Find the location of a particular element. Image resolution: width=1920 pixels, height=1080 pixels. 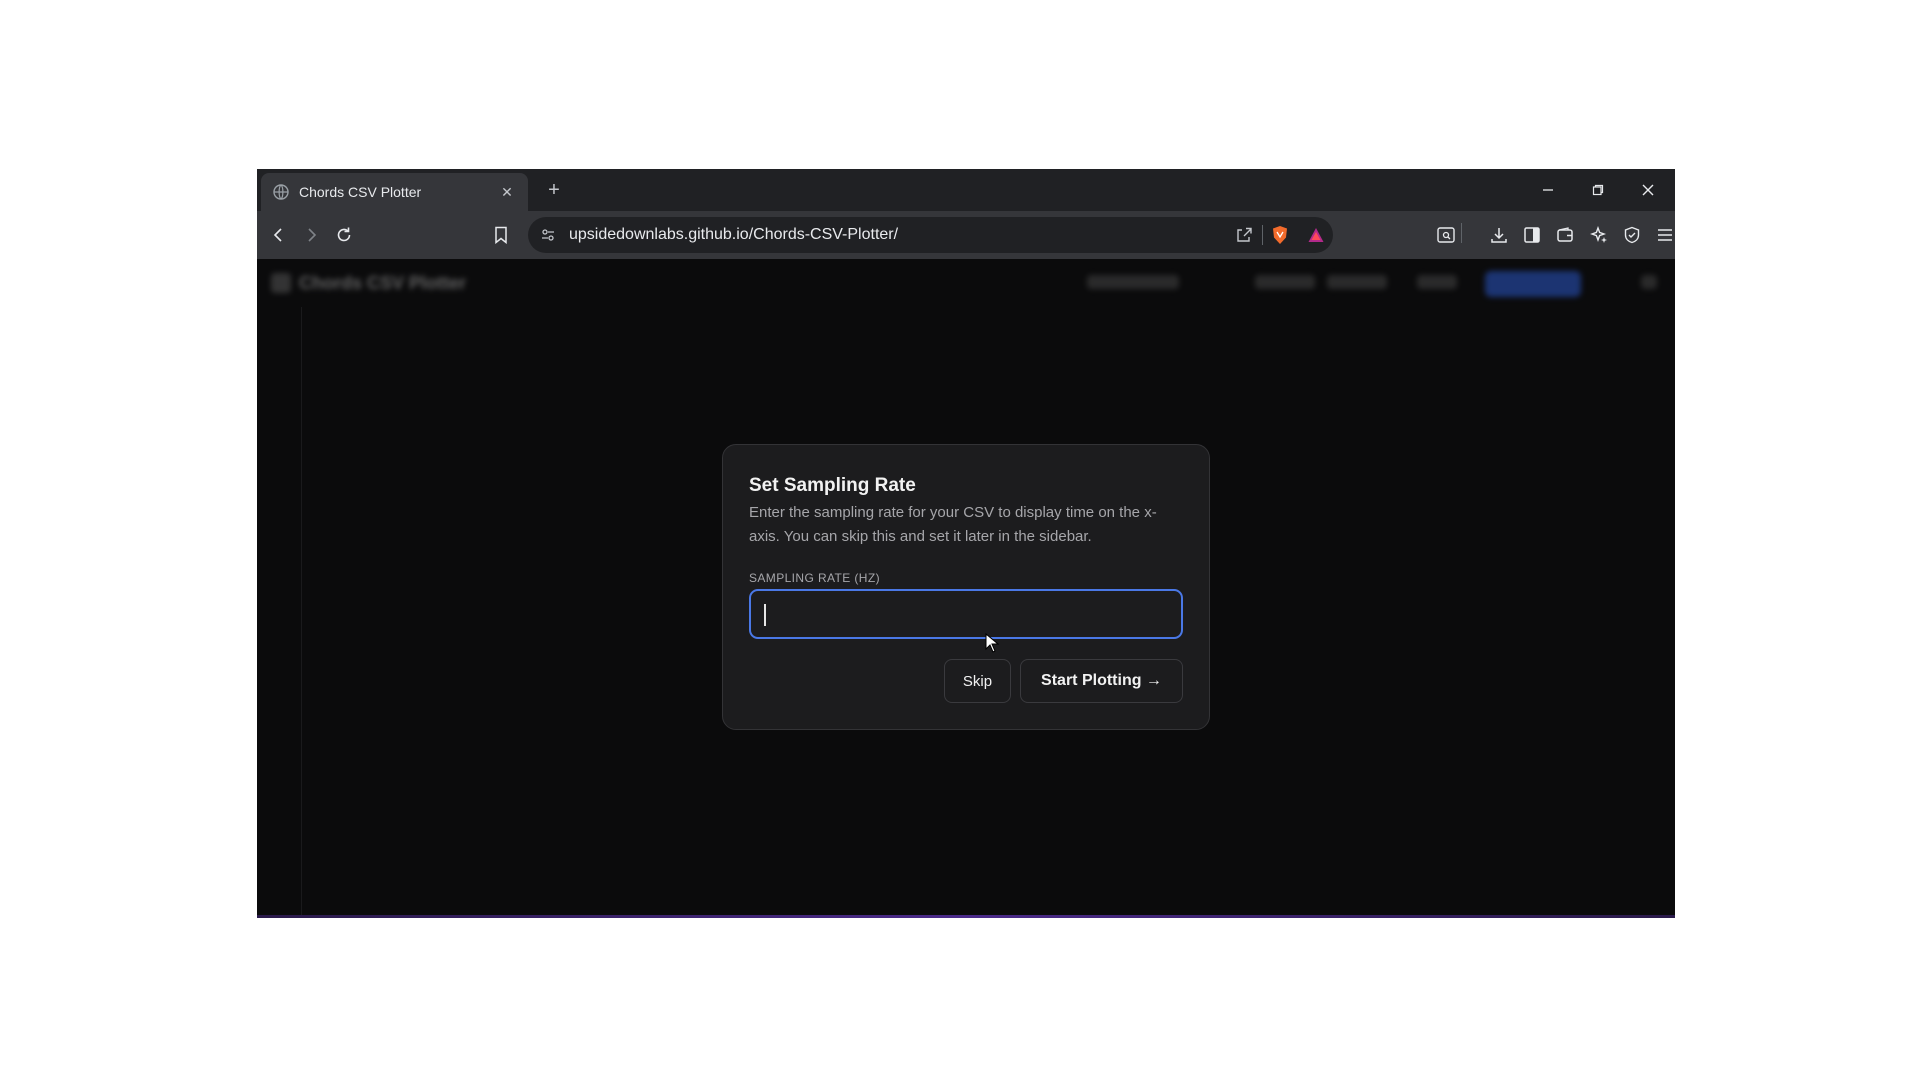

brave-rewards-icon is located at coordinates (1316, 235).